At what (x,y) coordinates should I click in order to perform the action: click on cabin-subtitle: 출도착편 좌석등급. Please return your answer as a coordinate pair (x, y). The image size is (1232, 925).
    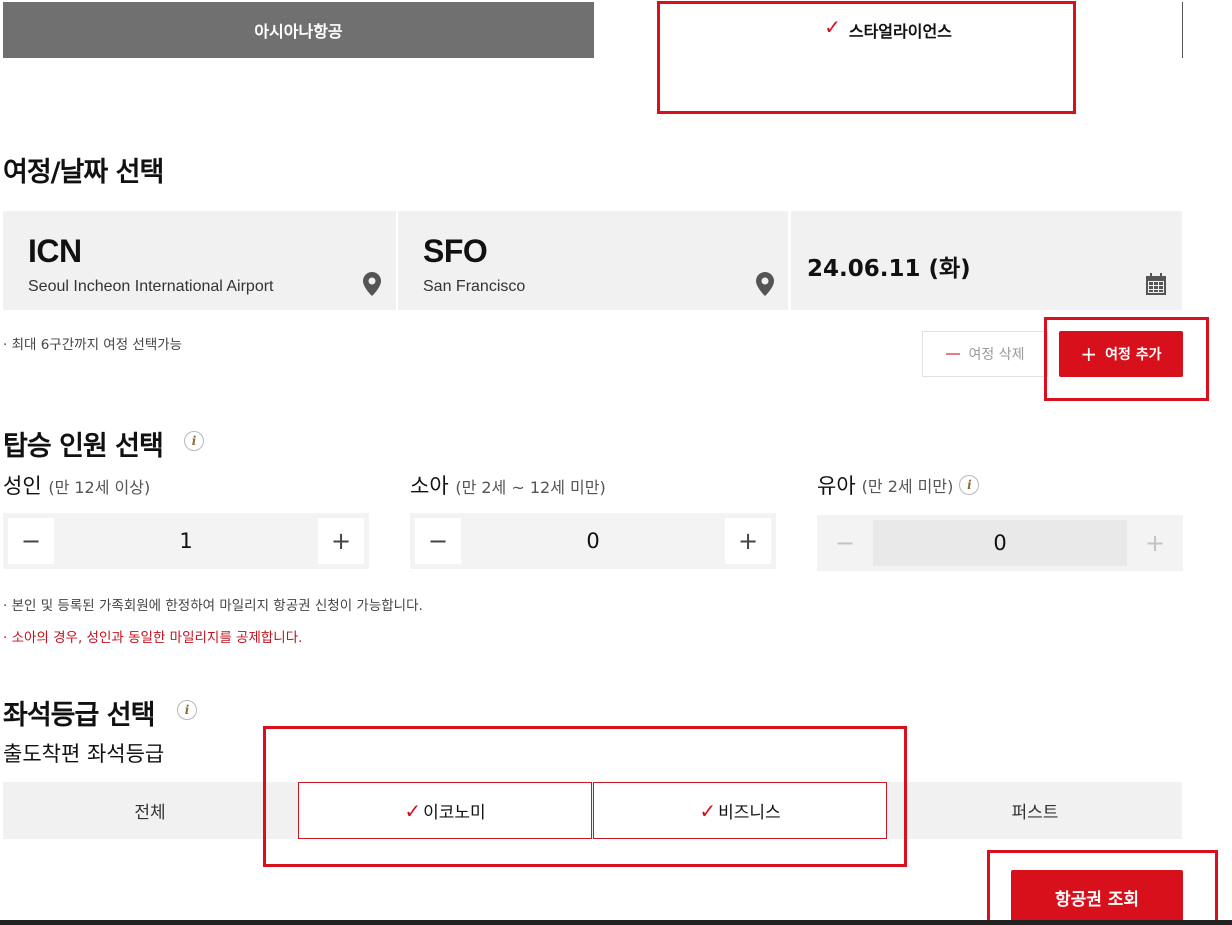
    Looking at the image, I should click on (84, 754).